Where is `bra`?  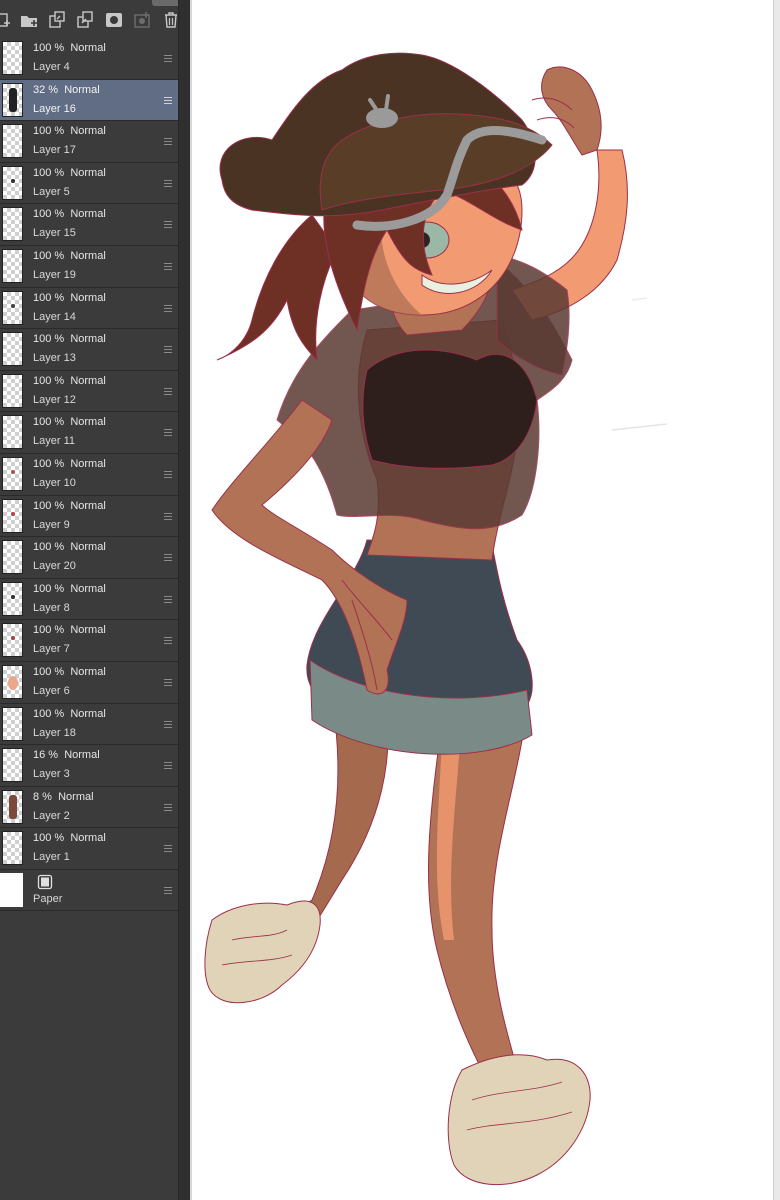
bra is located at coordinates (450, 409).